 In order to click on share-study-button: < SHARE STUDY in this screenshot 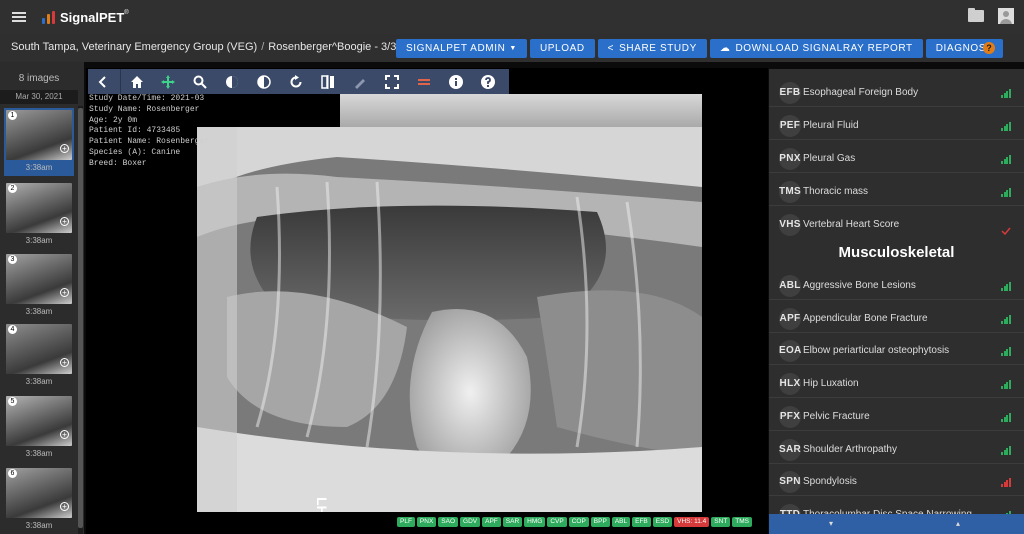, I will do `click(652, 48)`.